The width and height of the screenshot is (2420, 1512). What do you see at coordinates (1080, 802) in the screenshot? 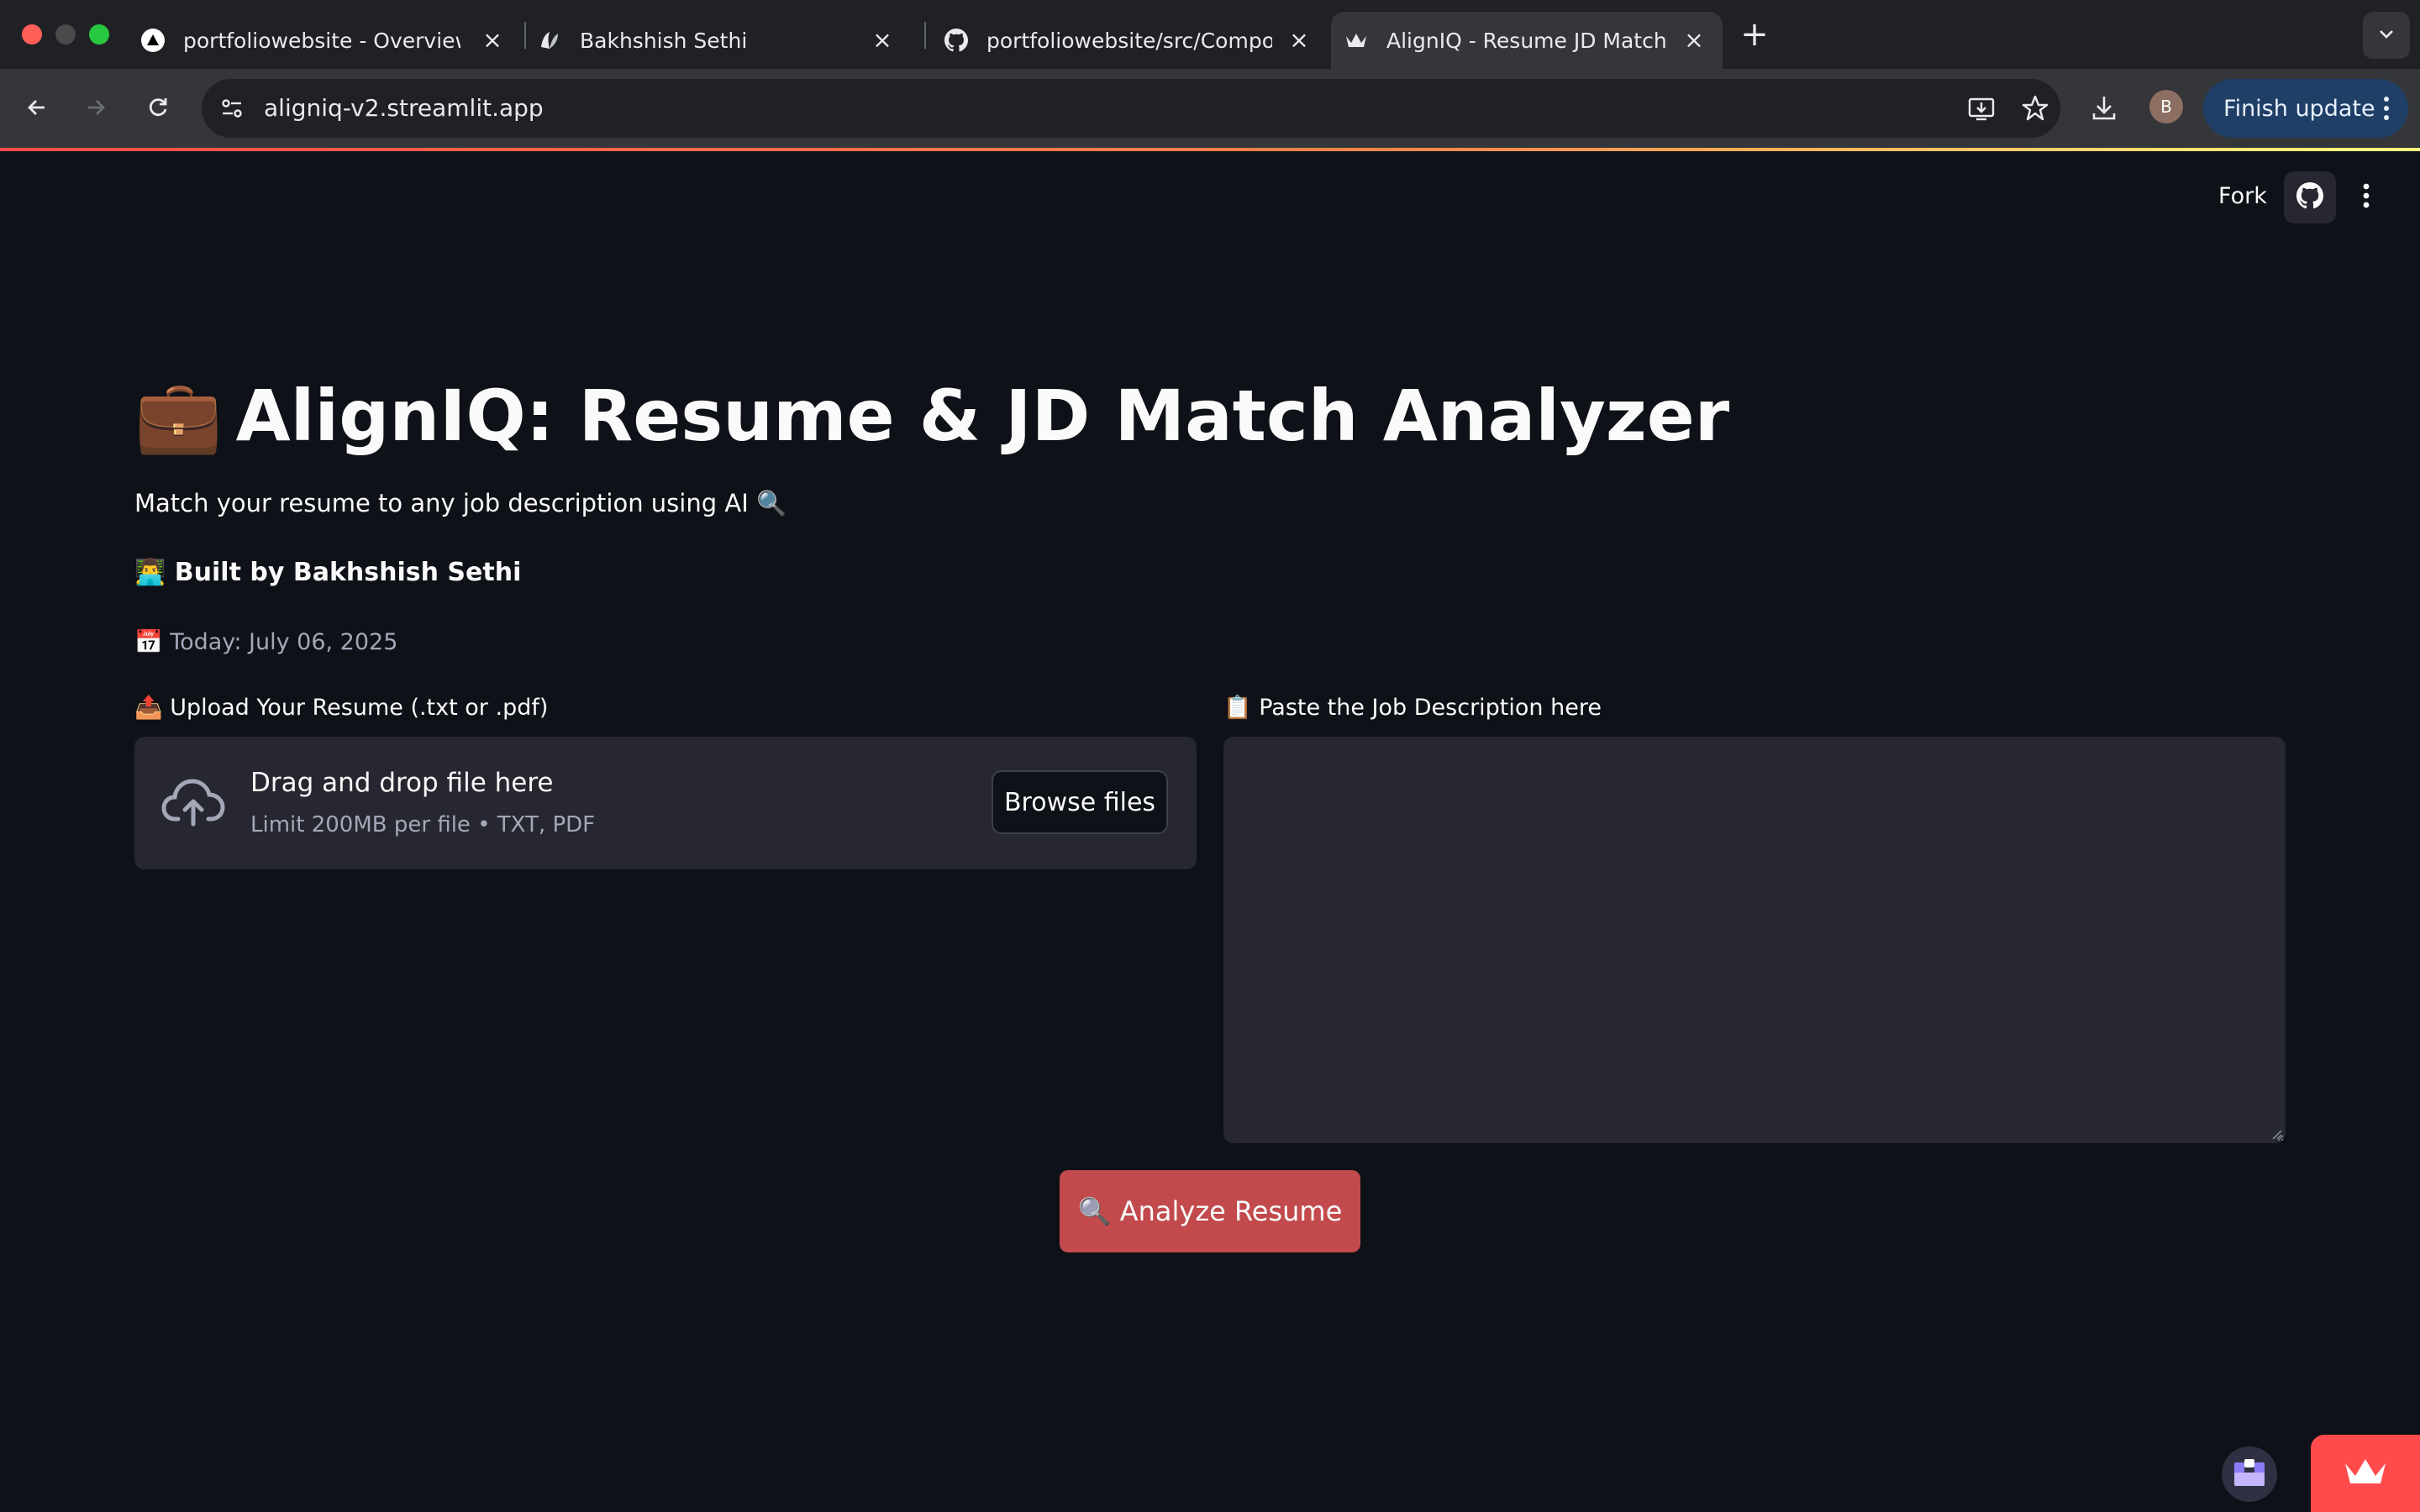
I see `browse-files-button: Browse files` at bounding box center [1080, 802].